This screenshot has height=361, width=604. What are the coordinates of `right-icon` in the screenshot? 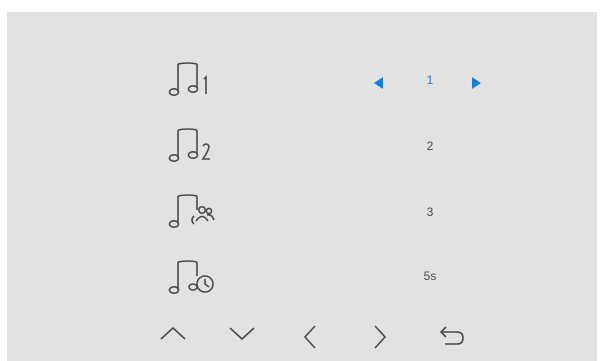 It's located at (380, 337).